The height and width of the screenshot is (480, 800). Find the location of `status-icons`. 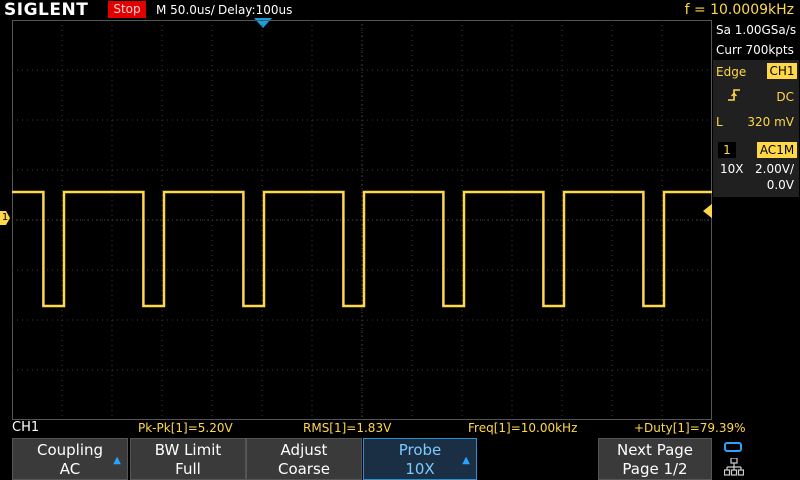

status-icons is located at coordinates (756, 460).